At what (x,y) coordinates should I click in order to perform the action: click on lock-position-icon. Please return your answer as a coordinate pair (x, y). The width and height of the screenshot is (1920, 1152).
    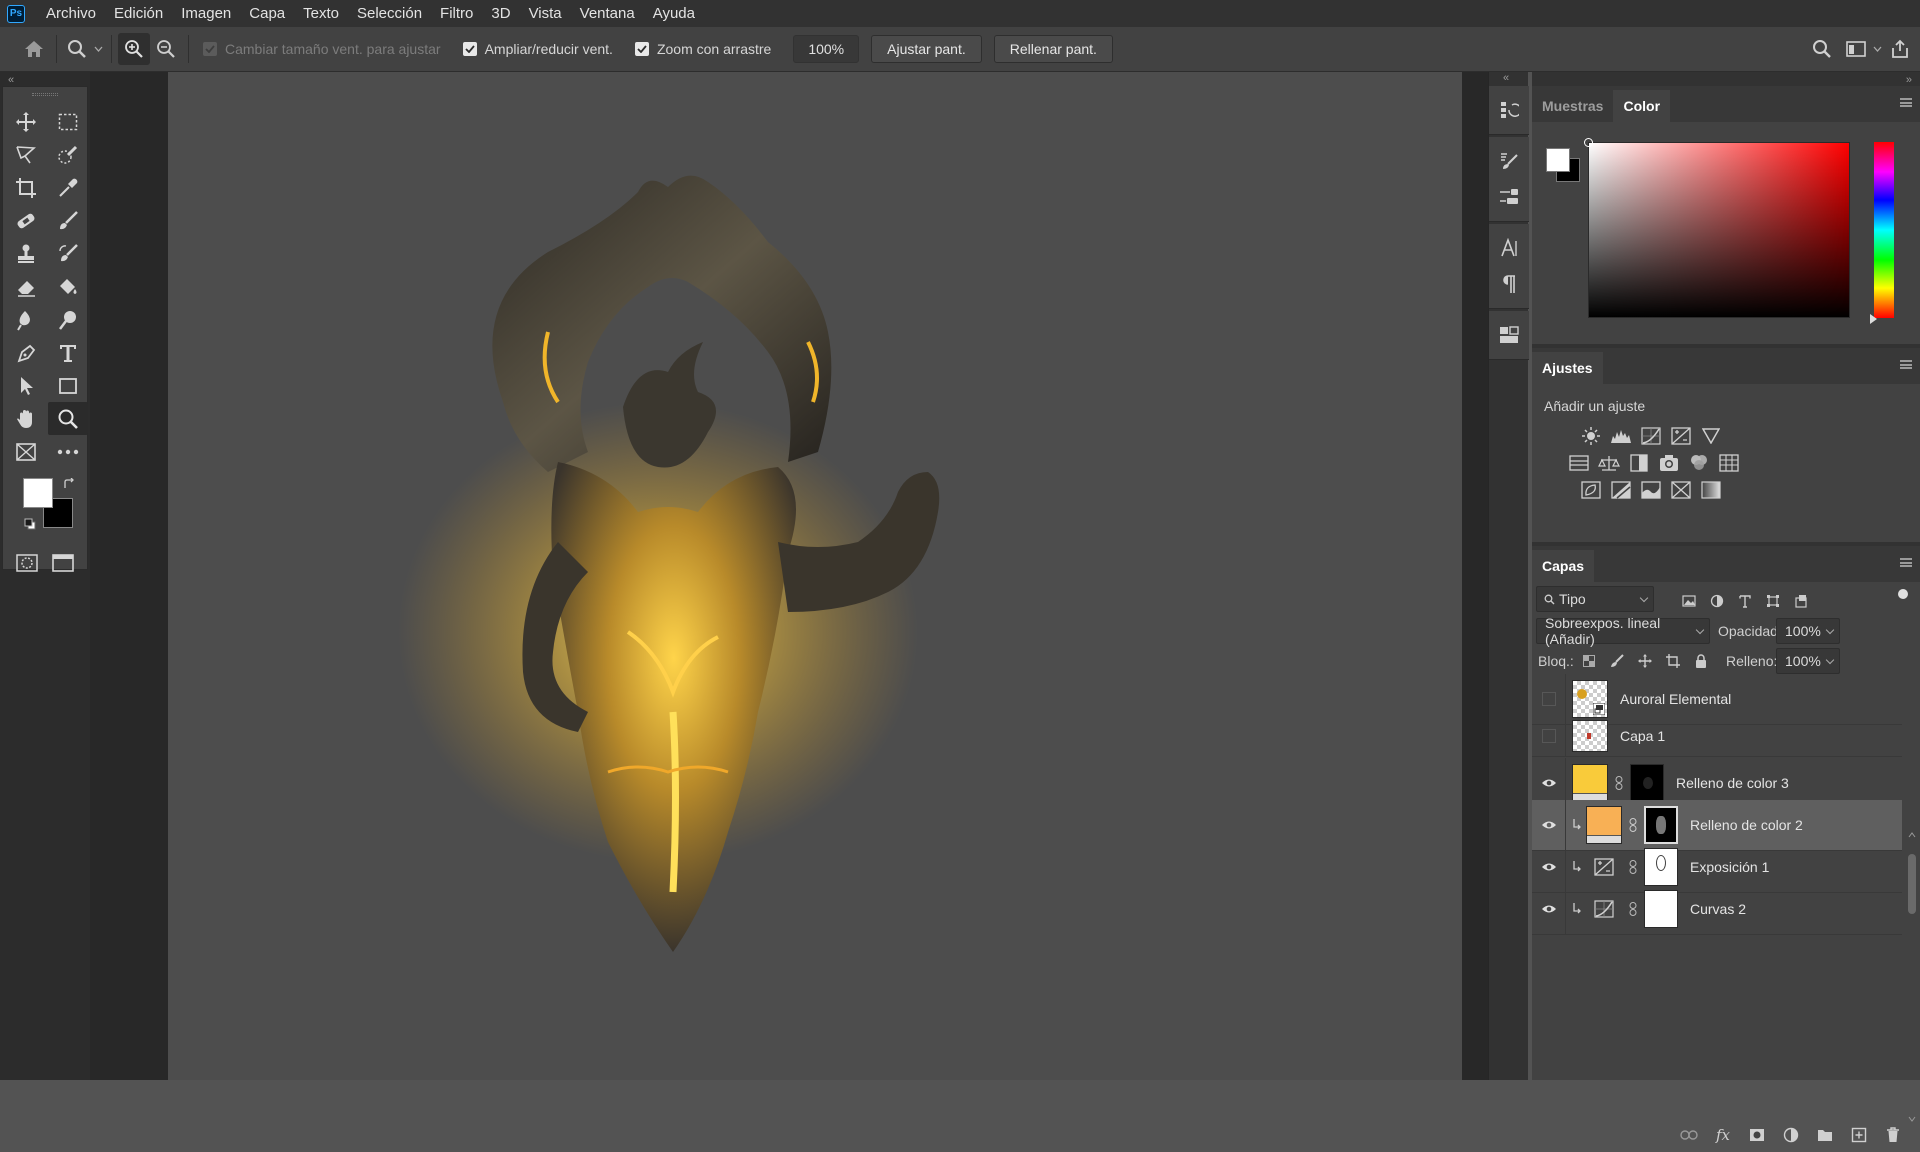
    Looking at the image, I should click on (1645, 661).